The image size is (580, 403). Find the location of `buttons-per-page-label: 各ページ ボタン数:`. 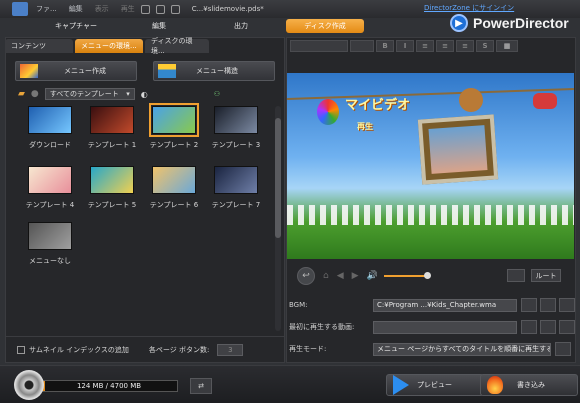

buttons-per-page-label: 各ページ ボタン数: is located at coordinates (179, 349).